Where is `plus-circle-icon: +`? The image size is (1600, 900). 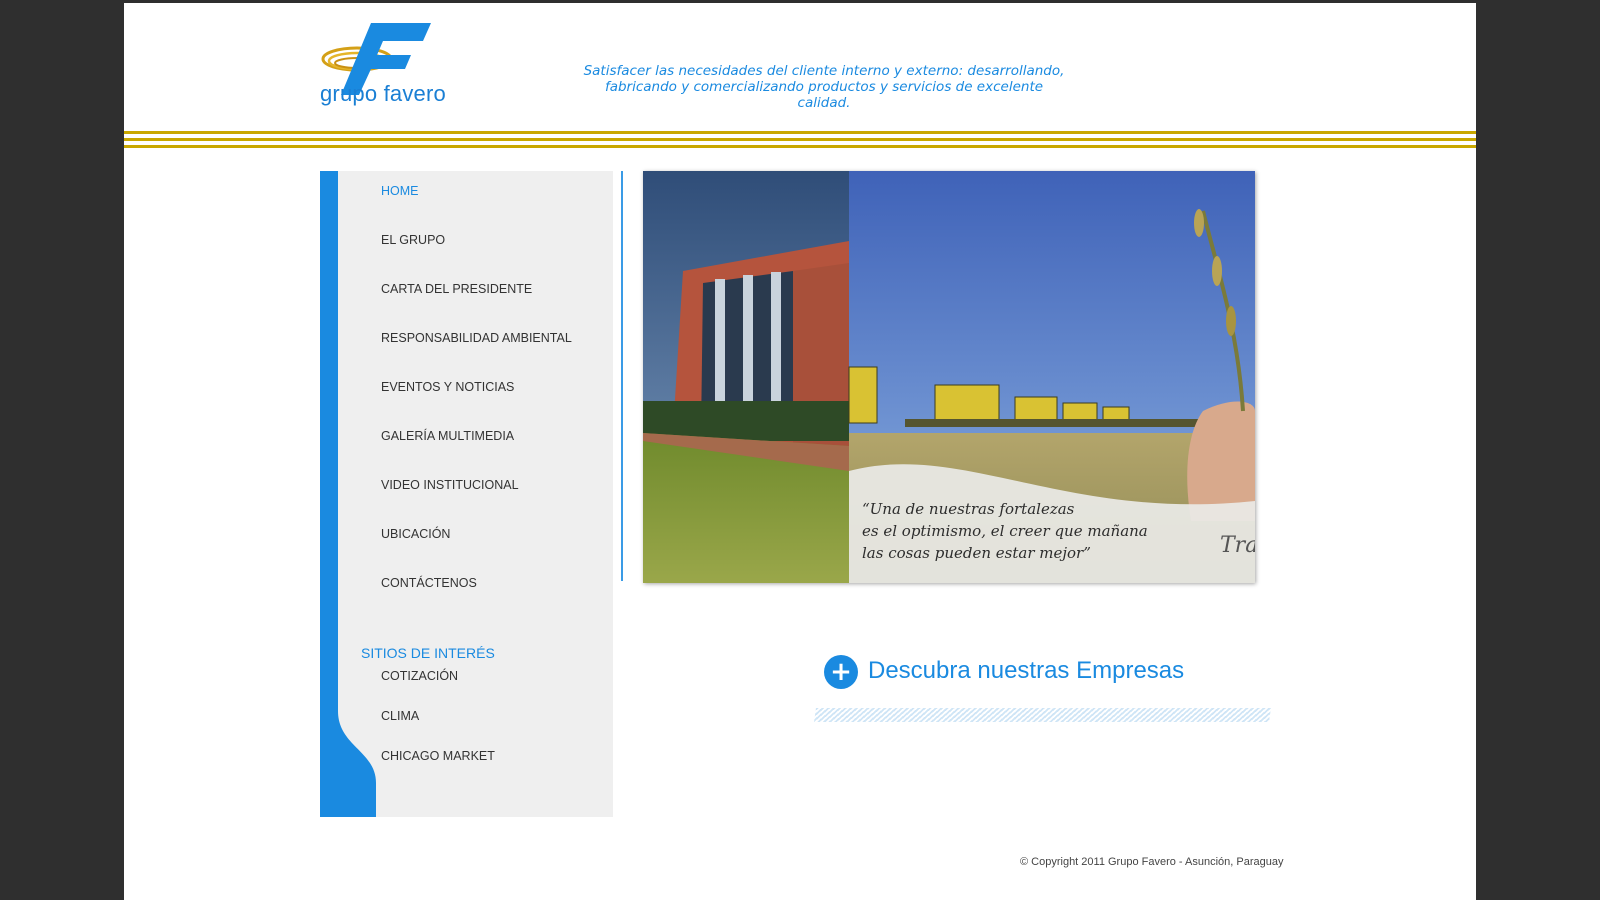 plus-circle-icon: + is located at coordinates (841, 672).